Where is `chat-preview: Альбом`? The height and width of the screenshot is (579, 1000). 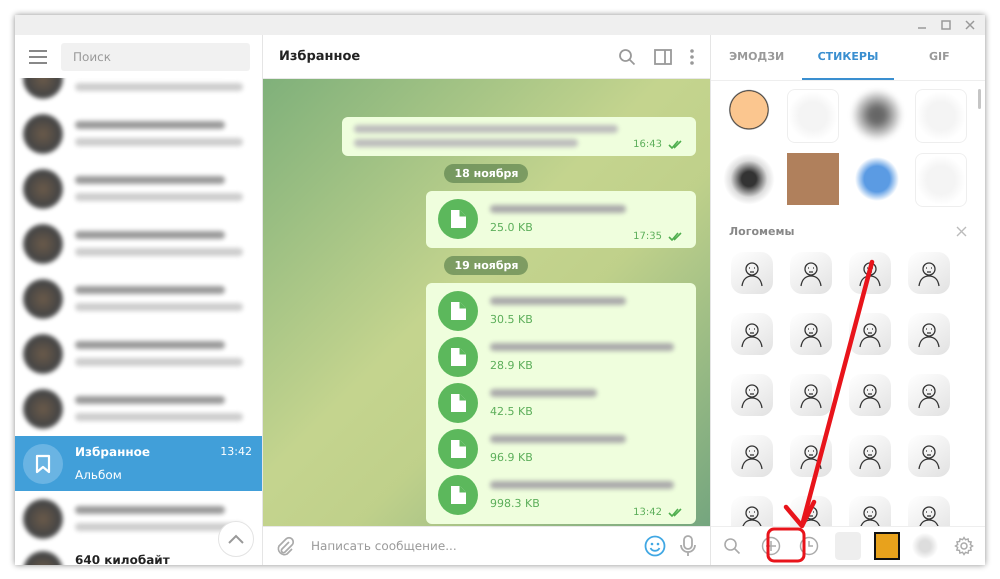 chat-preview: Альбом is located at coordinates (99, 475).